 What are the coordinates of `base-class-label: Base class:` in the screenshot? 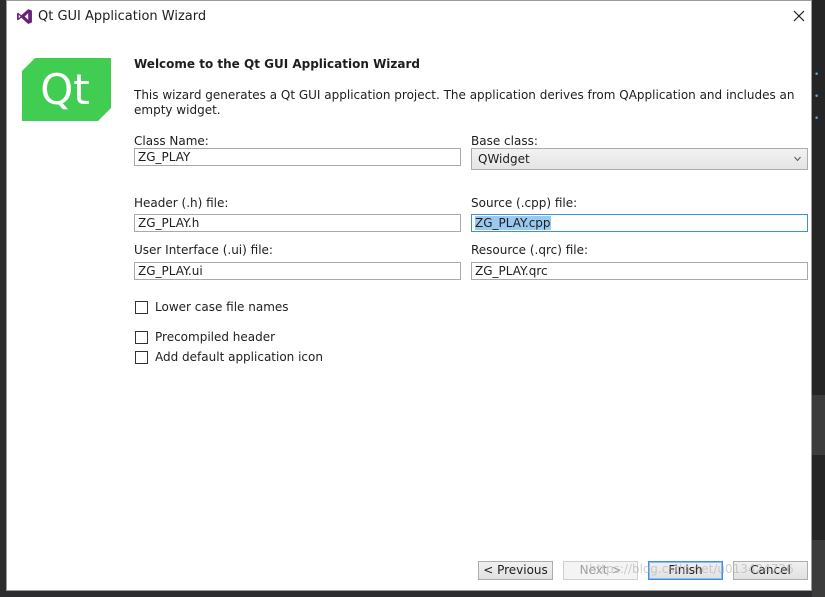 It's located at (504, 141).